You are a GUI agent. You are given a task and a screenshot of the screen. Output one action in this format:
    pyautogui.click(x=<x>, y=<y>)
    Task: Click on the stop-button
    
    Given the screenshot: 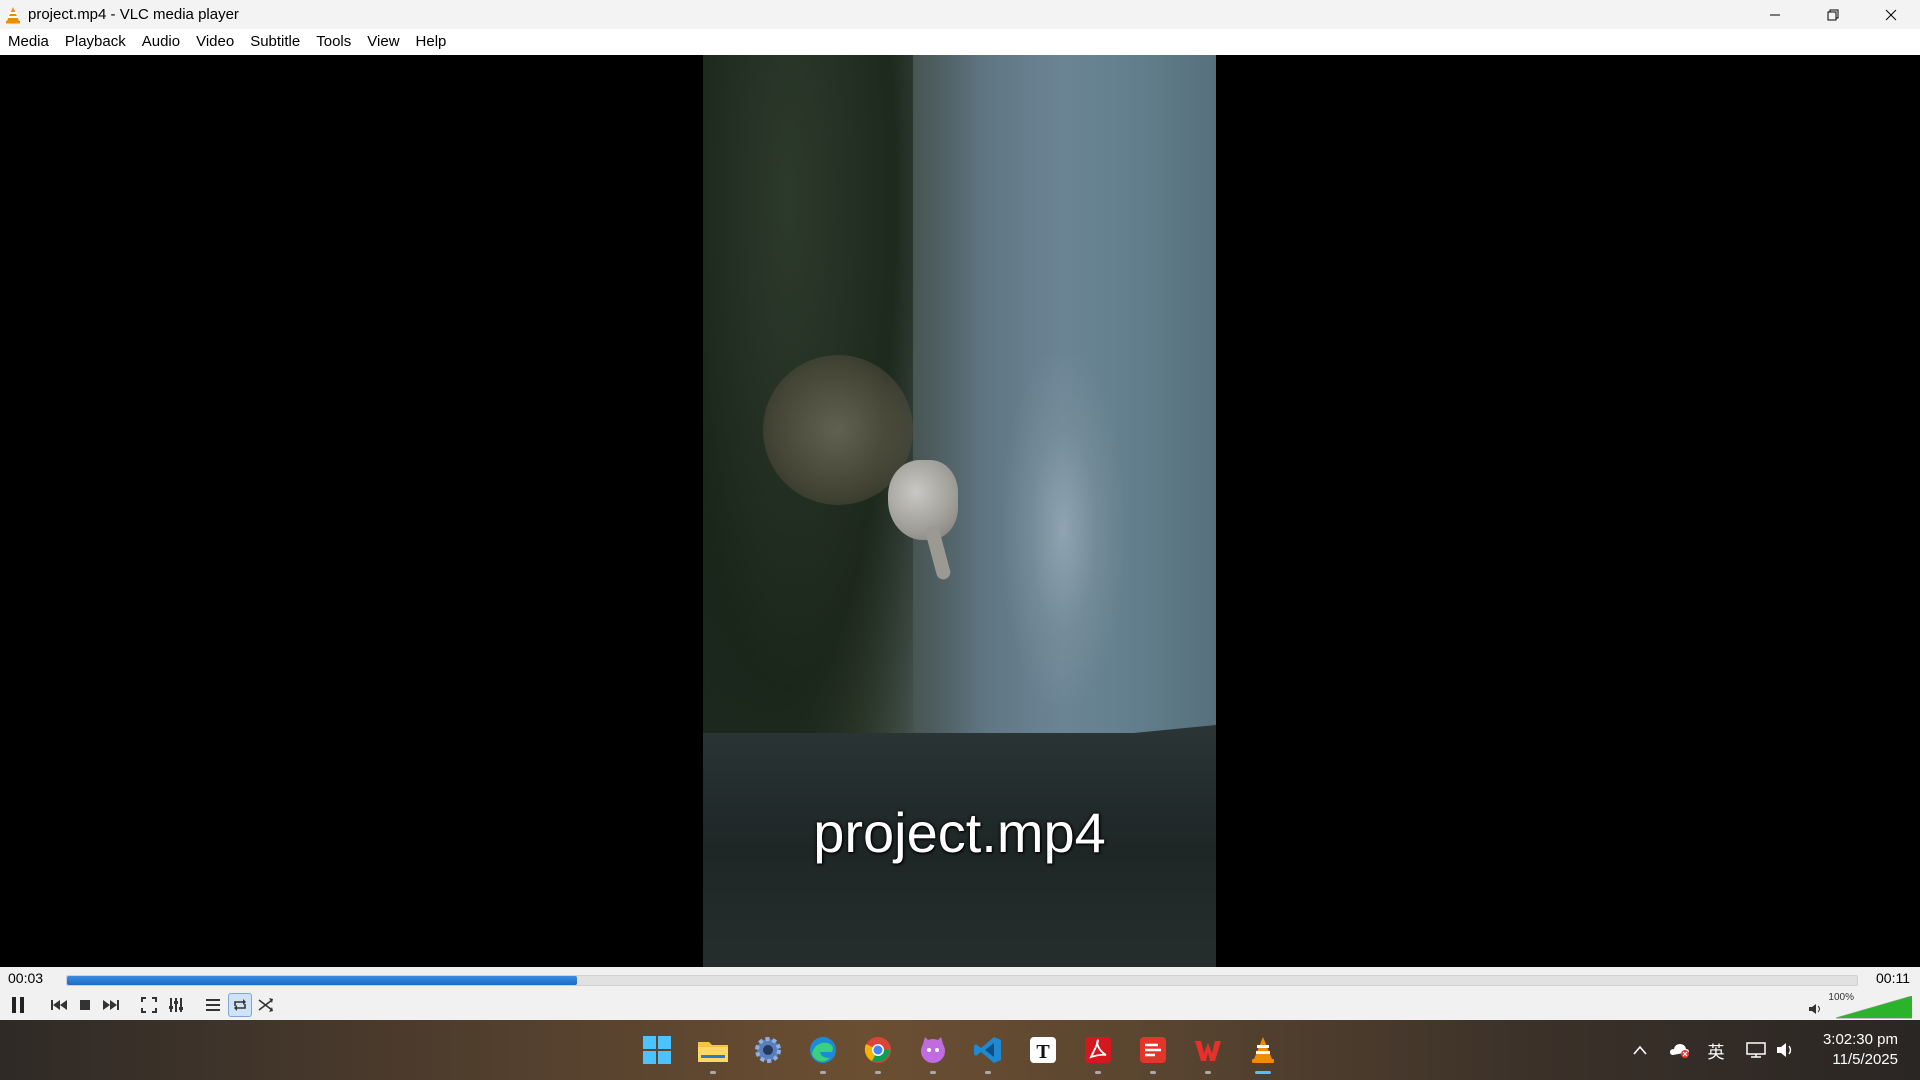 What is the action you would take?
    pyautogui.click(x=85, y=1005)
    